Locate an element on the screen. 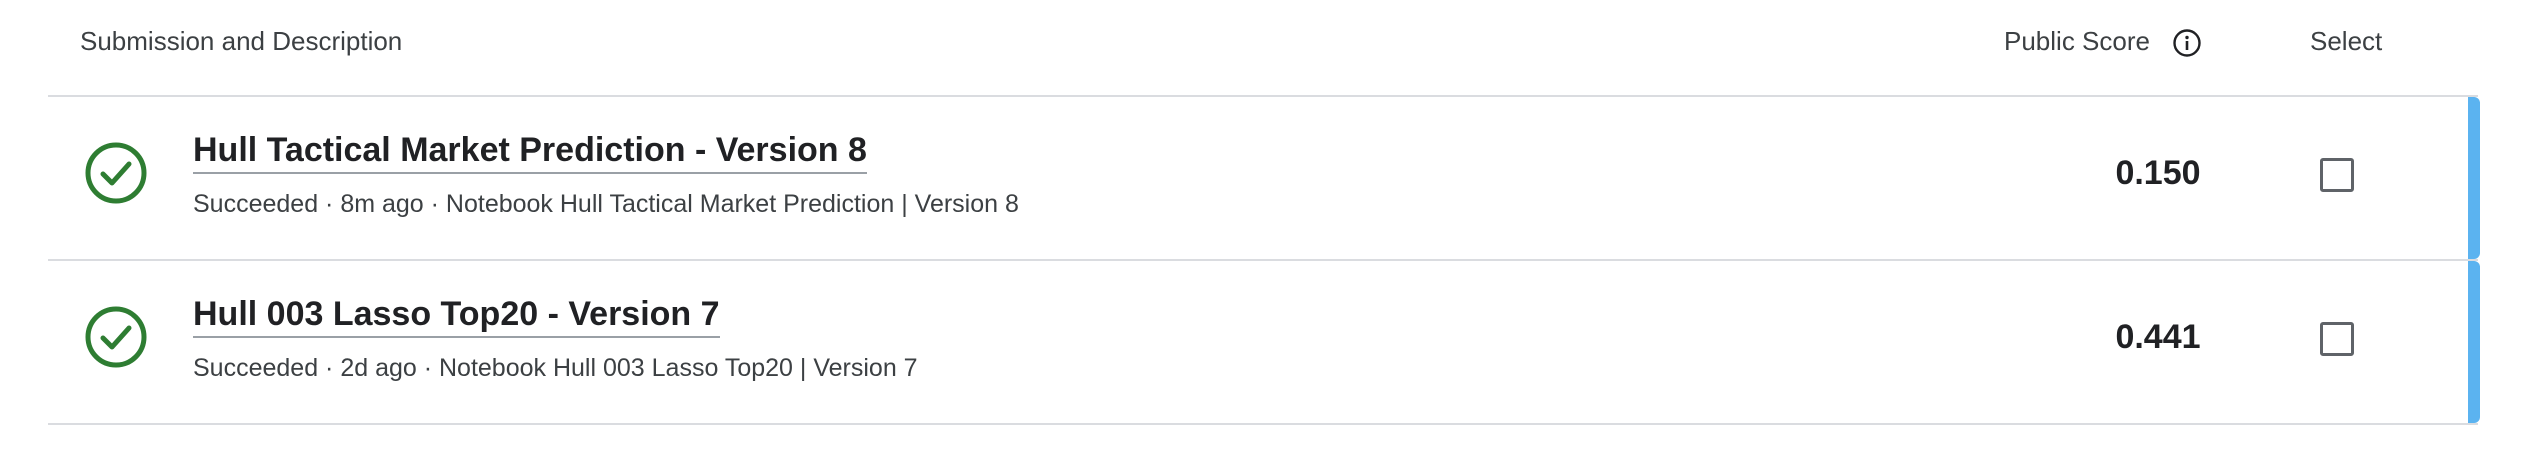 The height and width of the screenshot is (450, 2528). submission-title-link: Hull 003 Lasso Top20 - Version 7 is located at coordinates (456, 316).